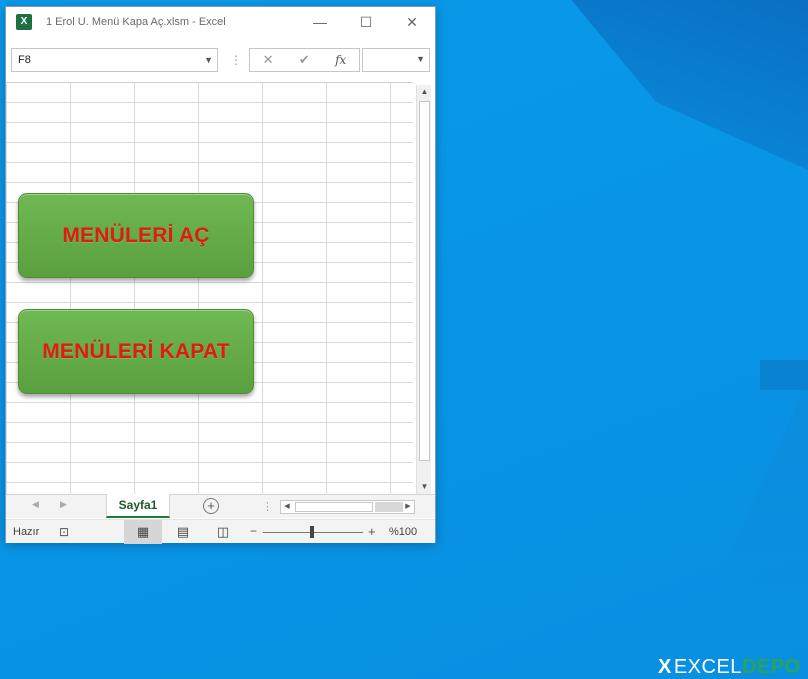 Image resolution: width=808 pixels, height=679 pixels. Describe the element at coordinates (35, 504) in the screenshot. I see `prev-sheet-icon: ◀` at that location.